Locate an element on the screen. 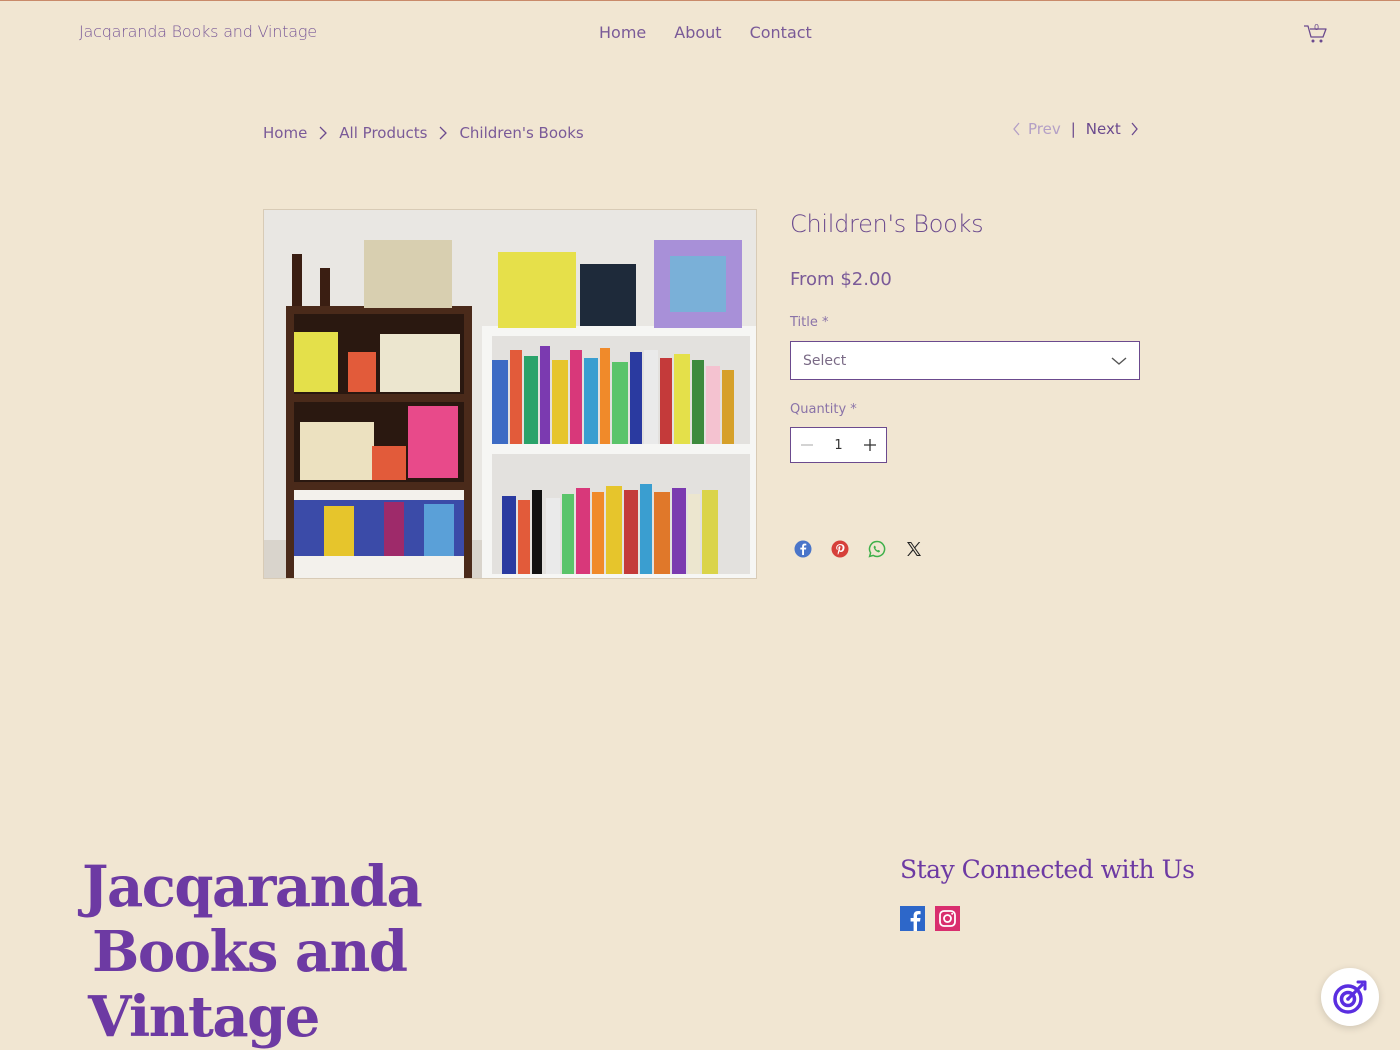  top-nav: Home About Contact is located at coordinates (705, 32).